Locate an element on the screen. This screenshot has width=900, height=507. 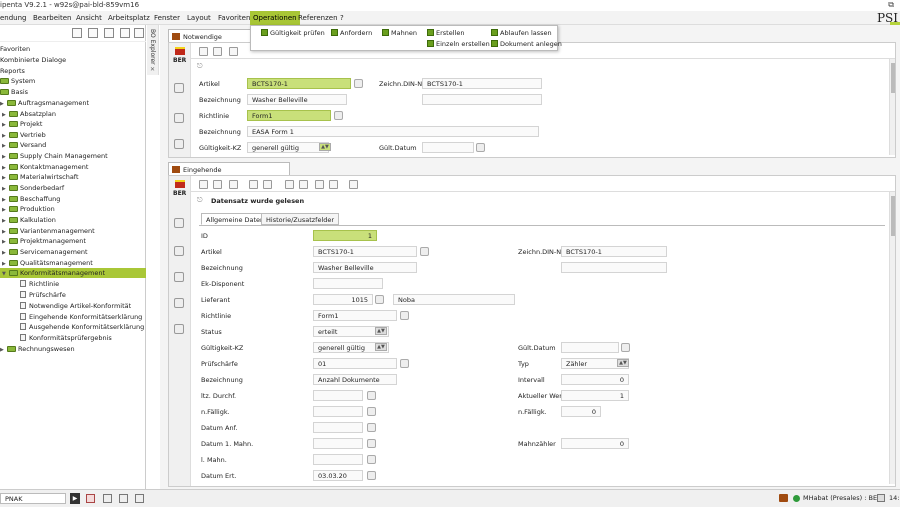
user-info: MHabat (Presales) : BER is located at coordinates (842, 498).